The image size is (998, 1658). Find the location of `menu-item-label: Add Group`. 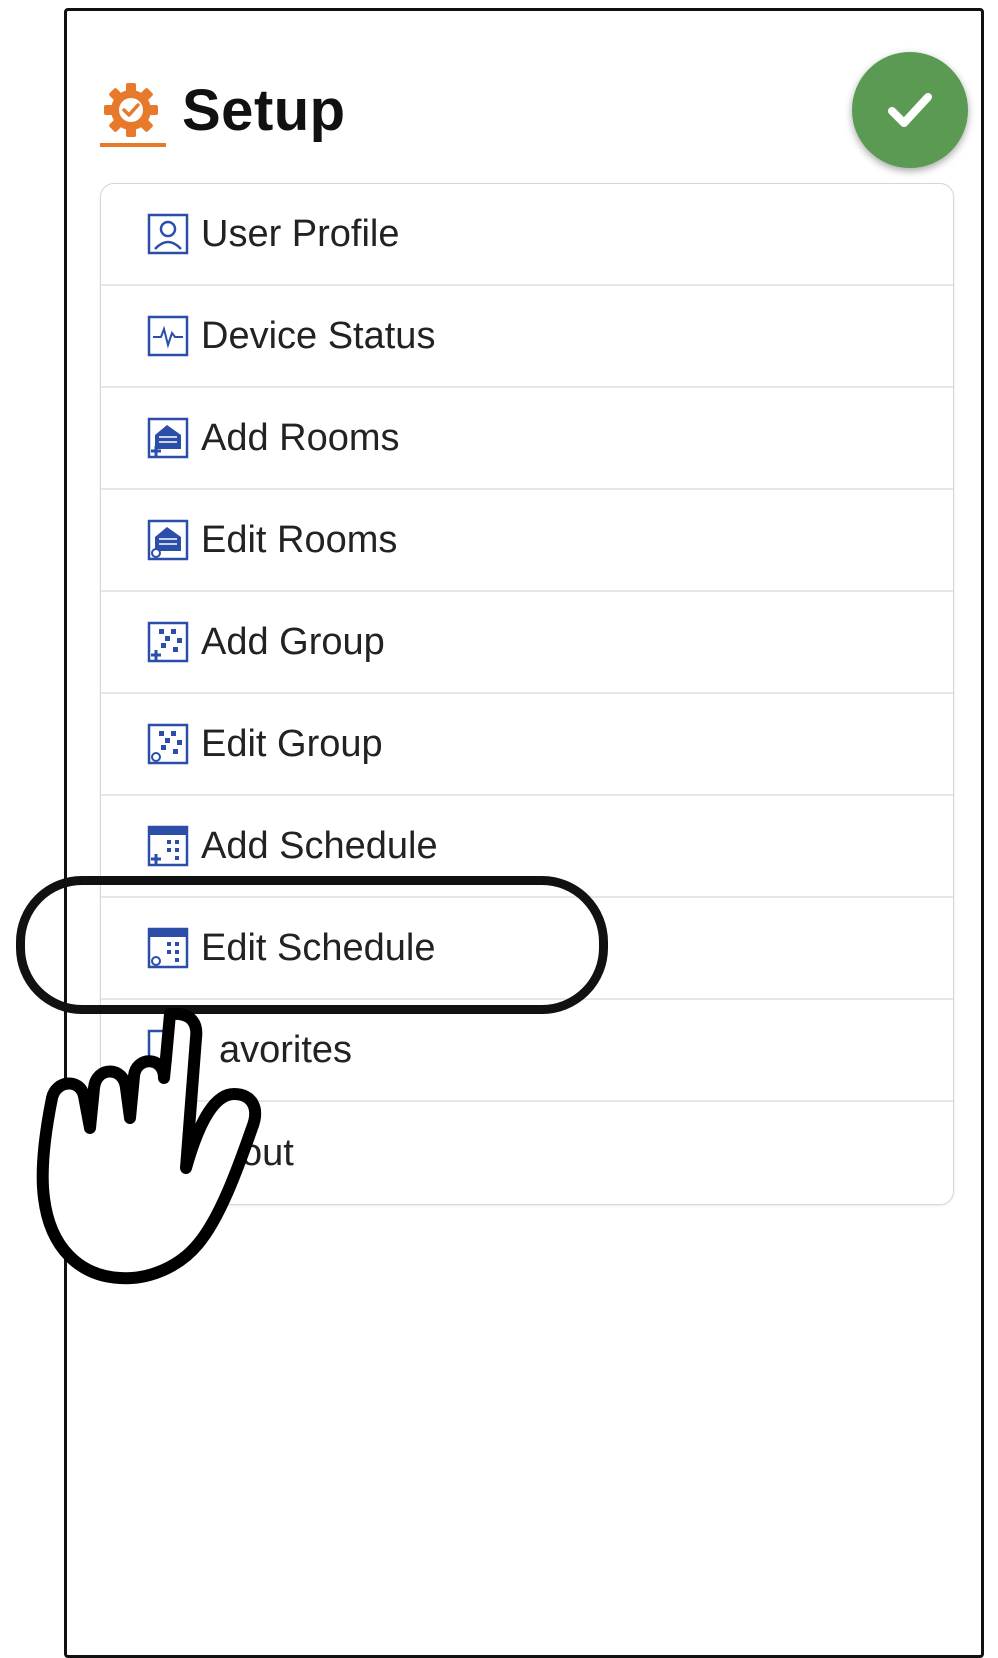

menu-item-label: Add Group is located at coordinates (293, 641).